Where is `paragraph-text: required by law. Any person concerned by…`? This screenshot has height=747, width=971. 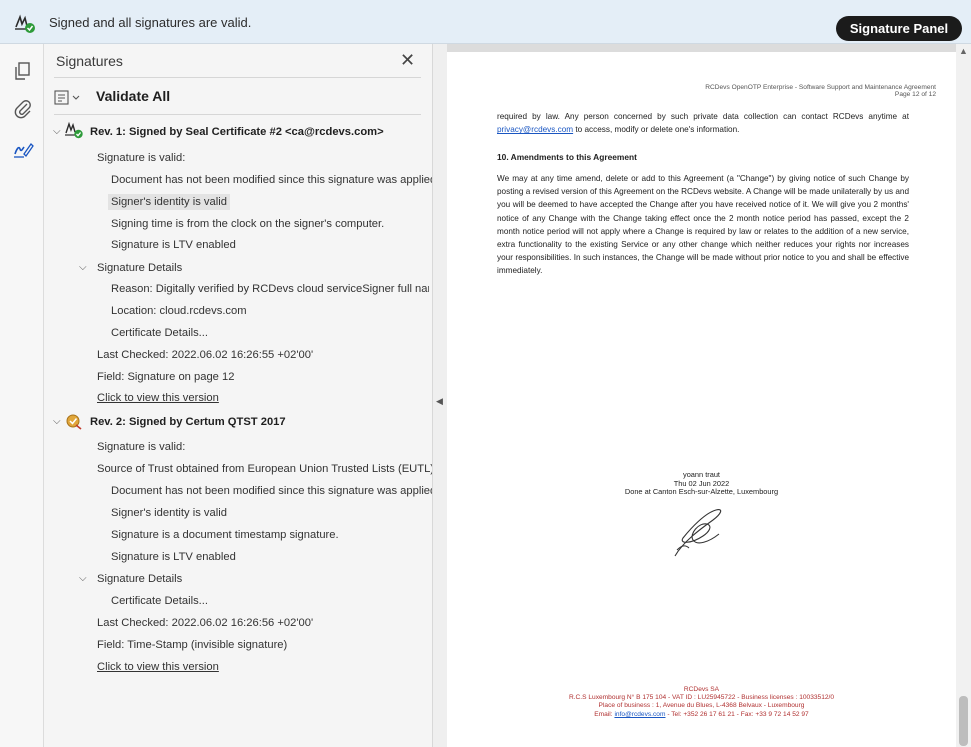 paragraph-text: required by law. Any person concerned by… is located at coordinates (703, 116).